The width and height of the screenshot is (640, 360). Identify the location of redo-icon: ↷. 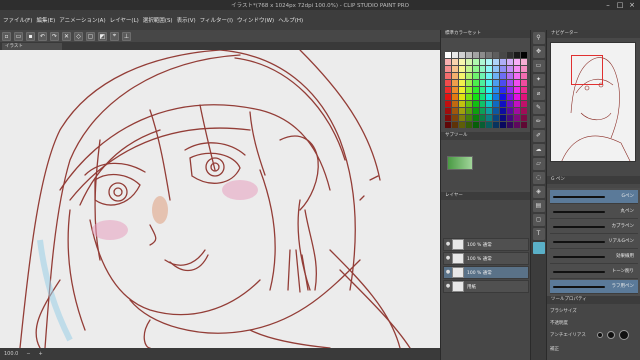
(54, 36).